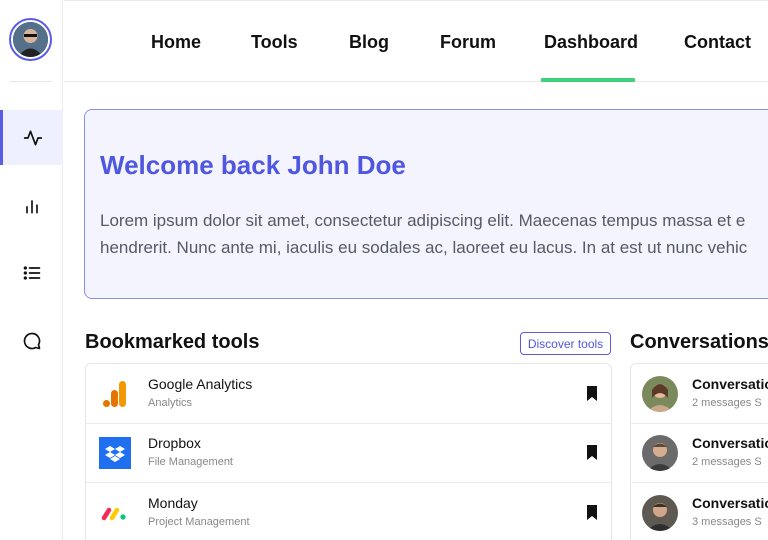  I want to click on nav-active-indicator, so click(588, 80).